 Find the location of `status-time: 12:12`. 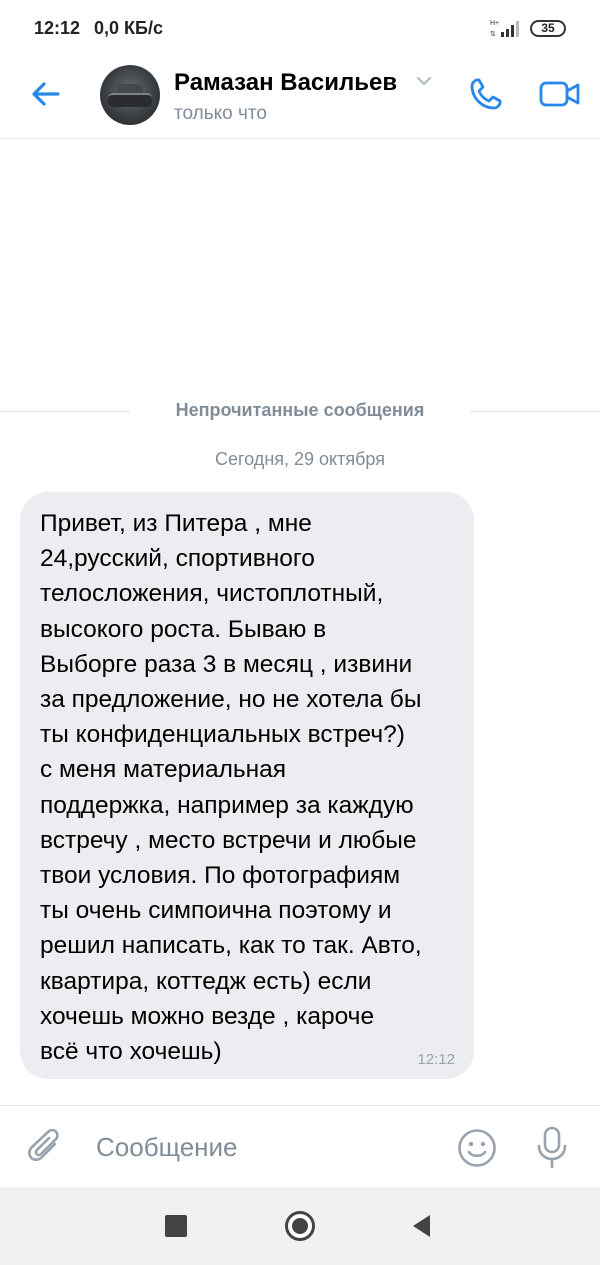

status-time: 12:12 is located at coordinates (57, 28).